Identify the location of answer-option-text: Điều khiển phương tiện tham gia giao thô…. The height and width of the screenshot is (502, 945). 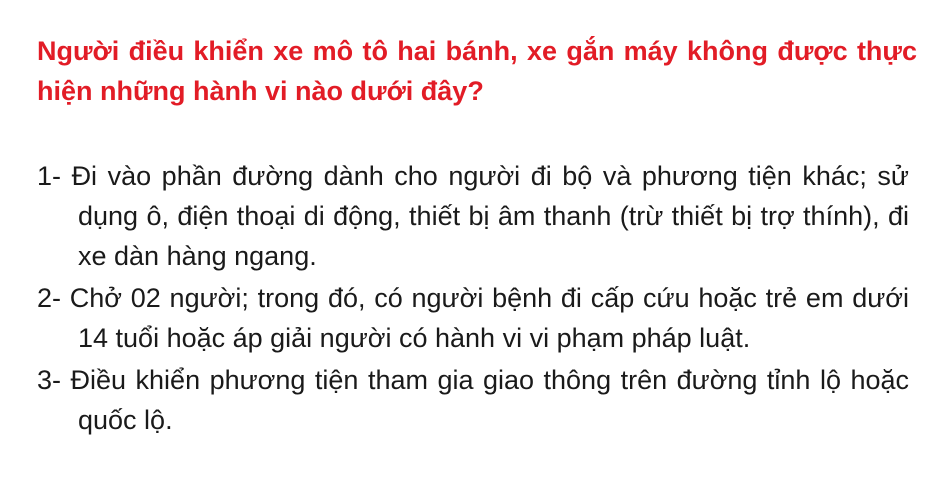
(490, 400).